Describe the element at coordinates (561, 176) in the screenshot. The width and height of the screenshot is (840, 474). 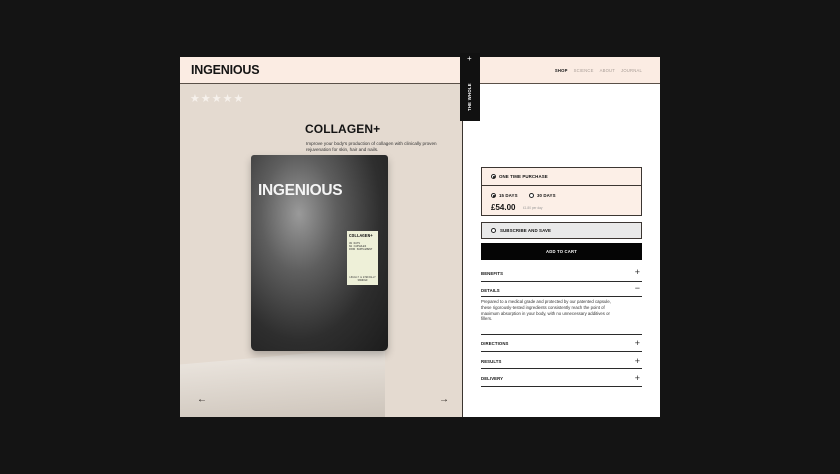
I see `one-time-purchase-option: ONE TIME PURCHASE` at that location.